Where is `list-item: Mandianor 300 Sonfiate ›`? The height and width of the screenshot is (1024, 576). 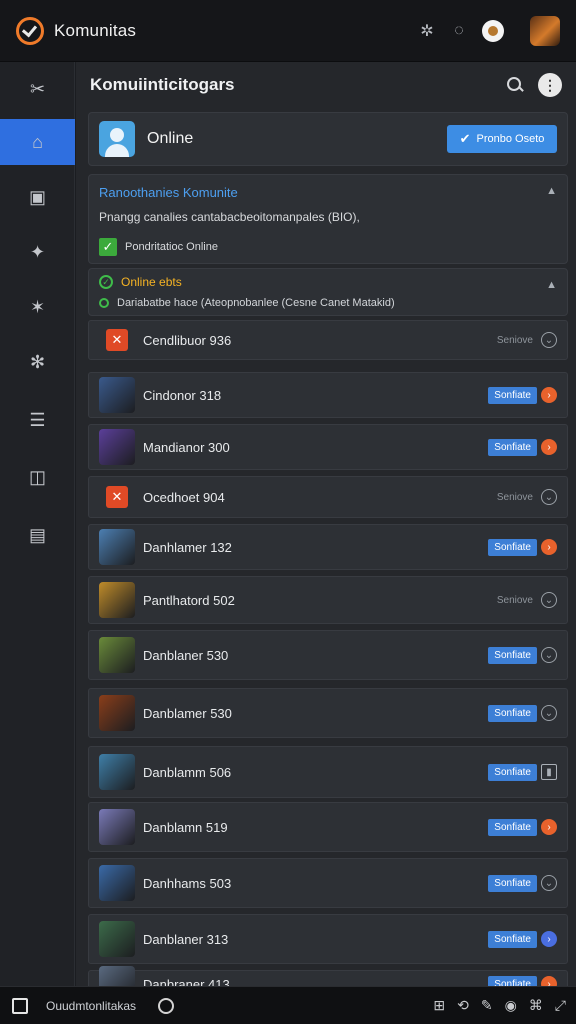 list-item: Mandianor 300 Sonfiate › is located at coordinates (328, 447).